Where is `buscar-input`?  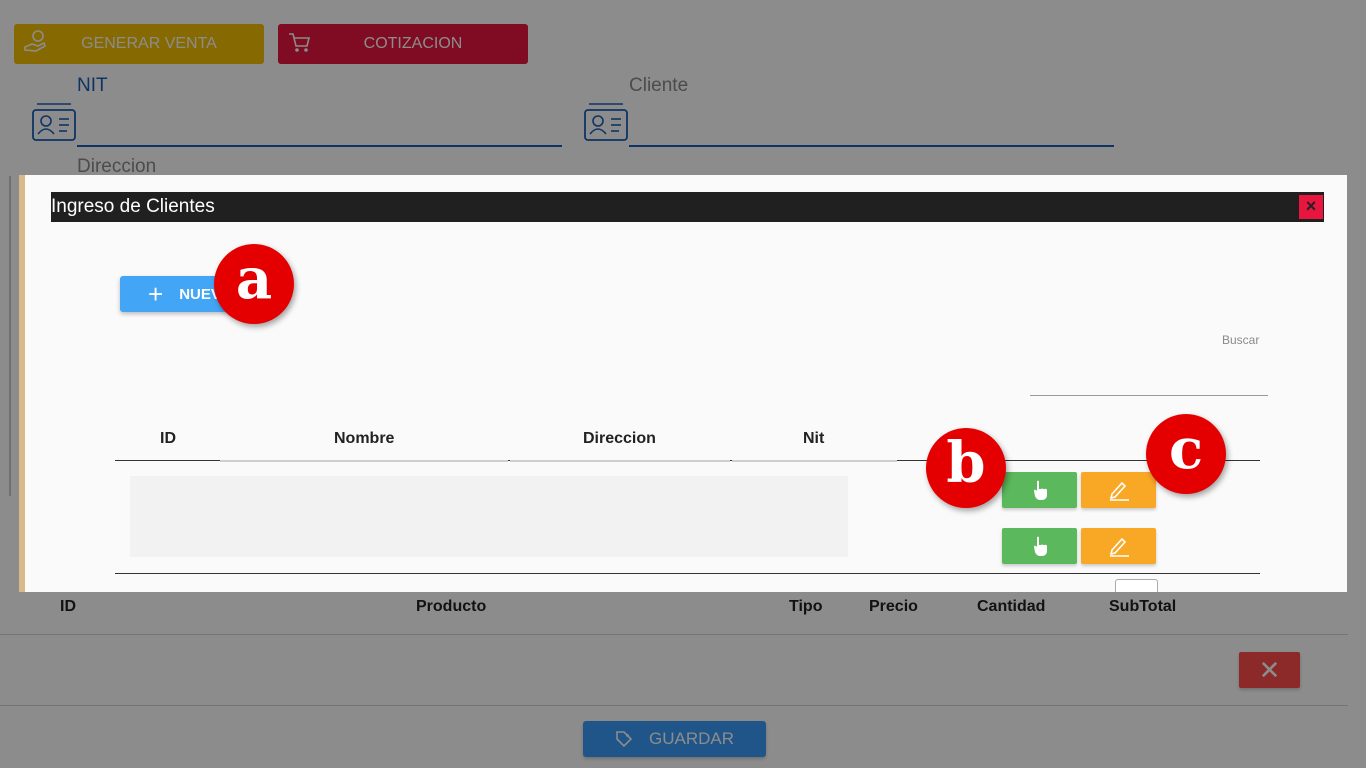 buscar-input is located at coordinates (1149, 395).